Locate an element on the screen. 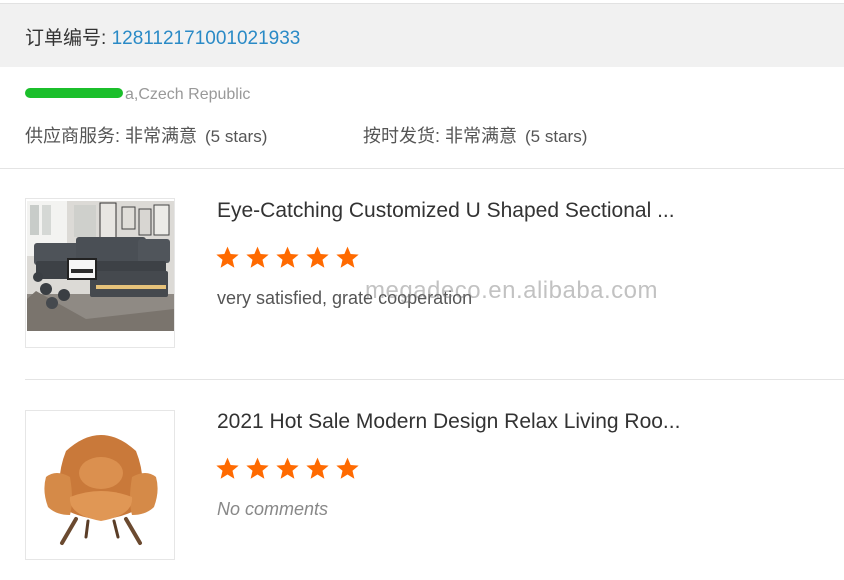 The width and height of the screenshot is (844, 580). product-image-sectional-sofa is located at coordinates (100, 273).